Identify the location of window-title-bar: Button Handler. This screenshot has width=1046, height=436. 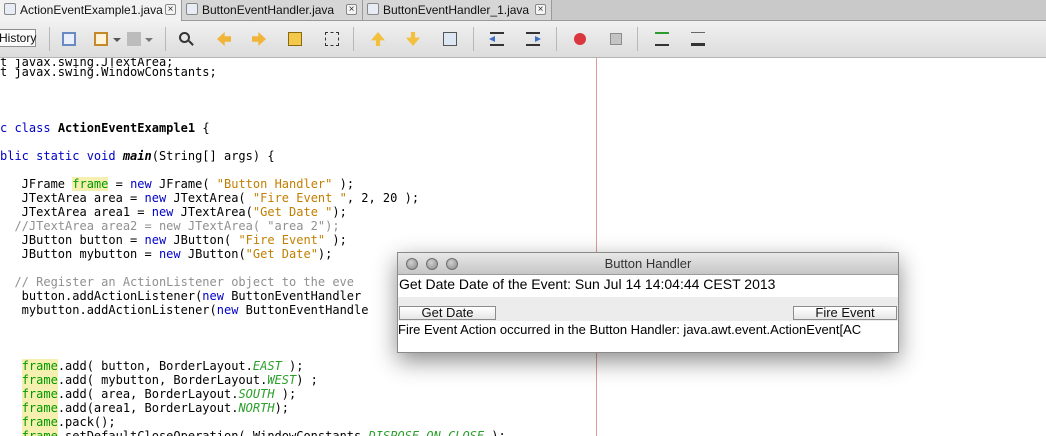
(648, 264).